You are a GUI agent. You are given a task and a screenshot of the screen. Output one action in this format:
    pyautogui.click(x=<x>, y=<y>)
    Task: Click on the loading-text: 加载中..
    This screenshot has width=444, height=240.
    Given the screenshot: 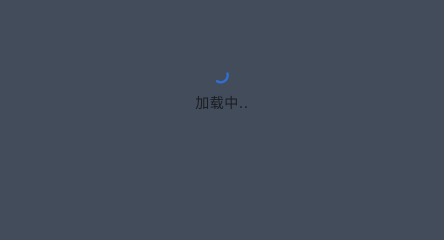 What is the action you would take?
    pyautogui.click(x=222, y=104)
    